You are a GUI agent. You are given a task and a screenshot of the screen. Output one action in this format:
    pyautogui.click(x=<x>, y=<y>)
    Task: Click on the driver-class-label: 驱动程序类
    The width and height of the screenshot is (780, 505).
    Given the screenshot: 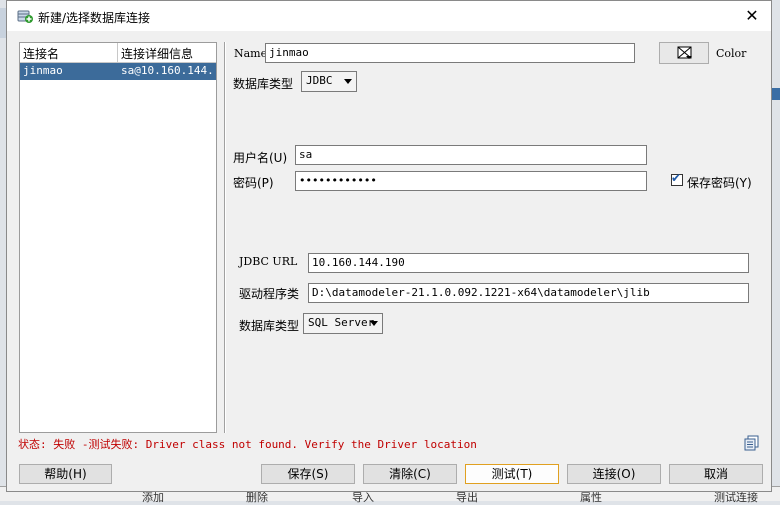 What is the action you would take?
    pyautogui.click(x=269, y=294)
    